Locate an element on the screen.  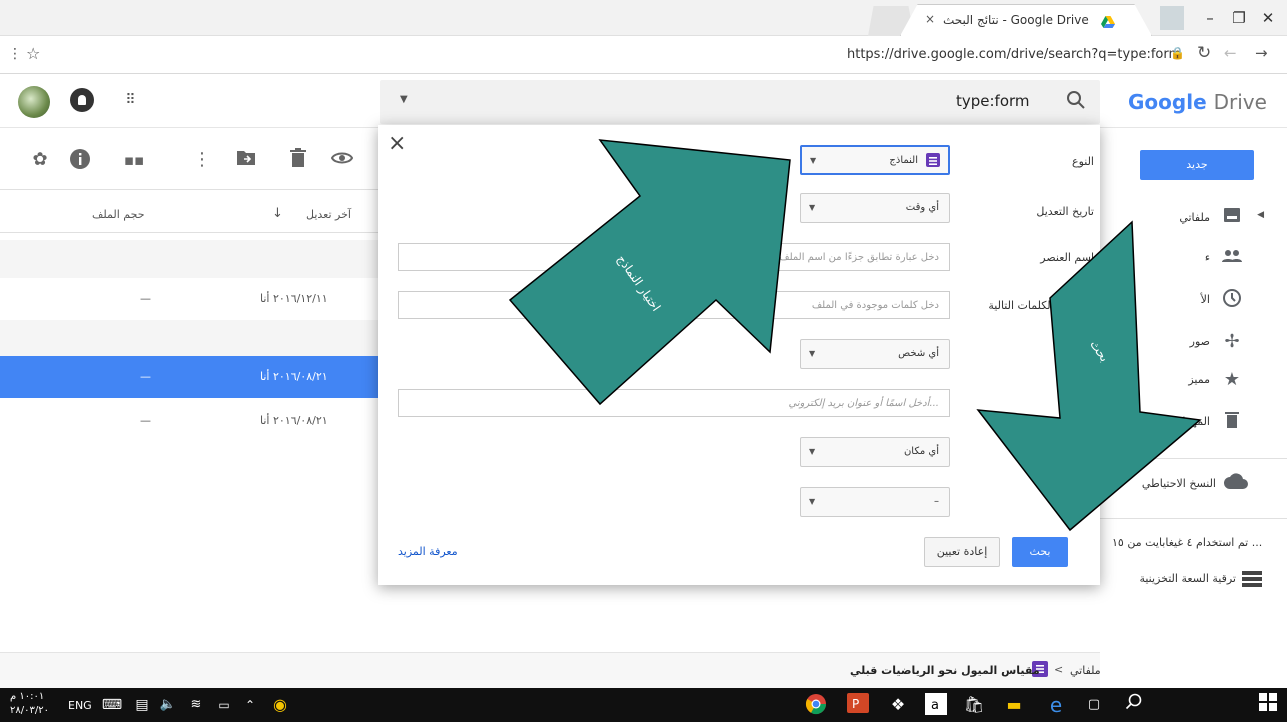
action-center-icon: ▤ is located at coordinates (142, 705).